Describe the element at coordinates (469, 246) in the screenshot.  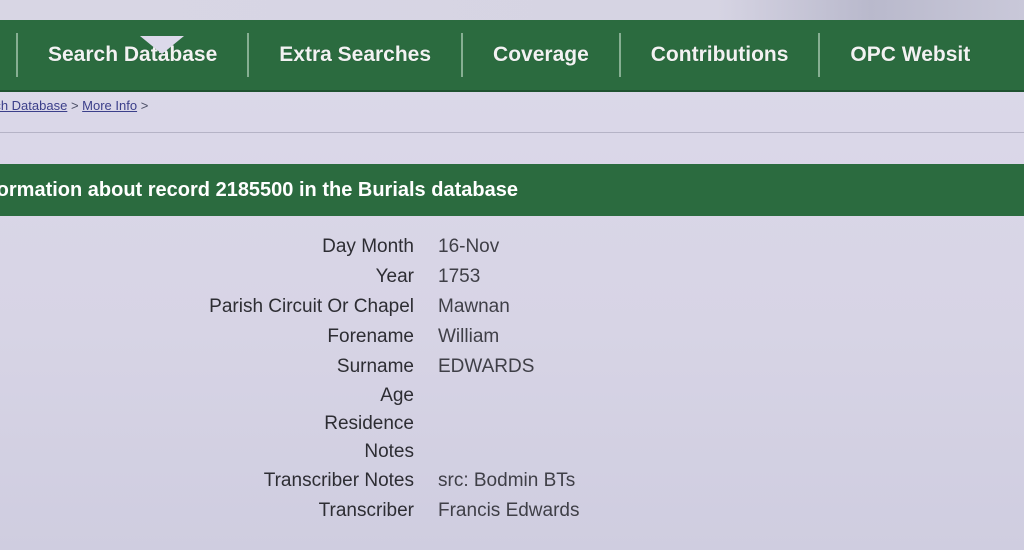
I see `field-value: 16-Nov` at that location.